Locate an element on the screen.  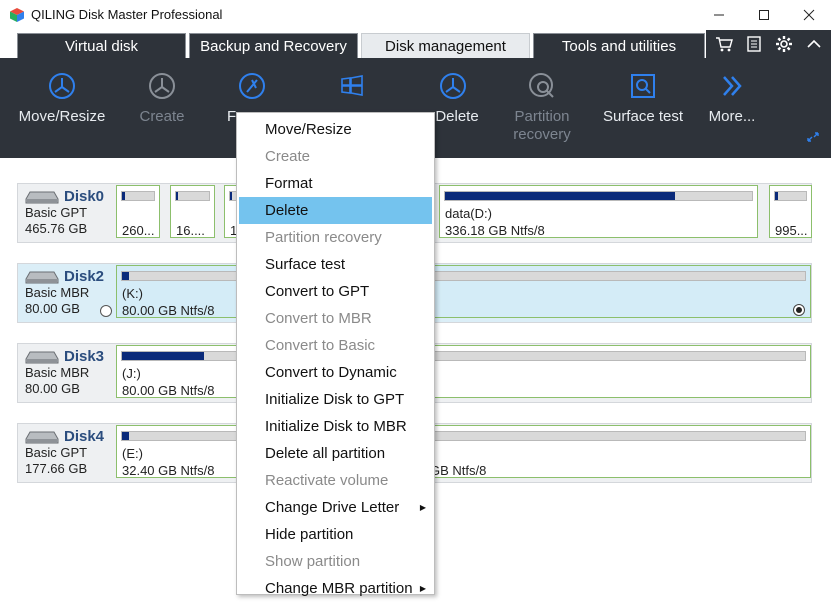
partition-info: GB Ntfs/8 is located at coordinates (458, 470).